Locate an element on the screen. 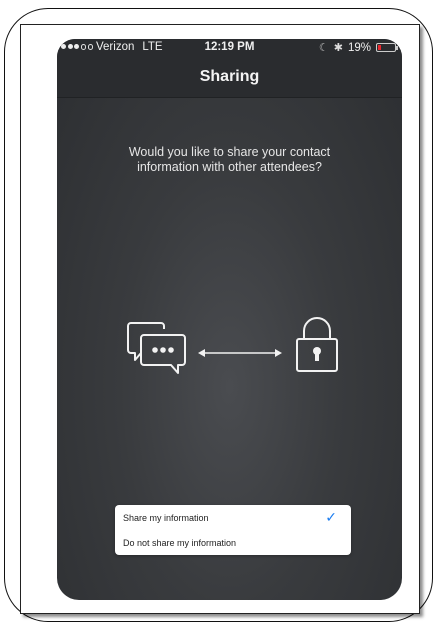  option-do-not-share: Do not share my information is located at coordinates (233, 542).